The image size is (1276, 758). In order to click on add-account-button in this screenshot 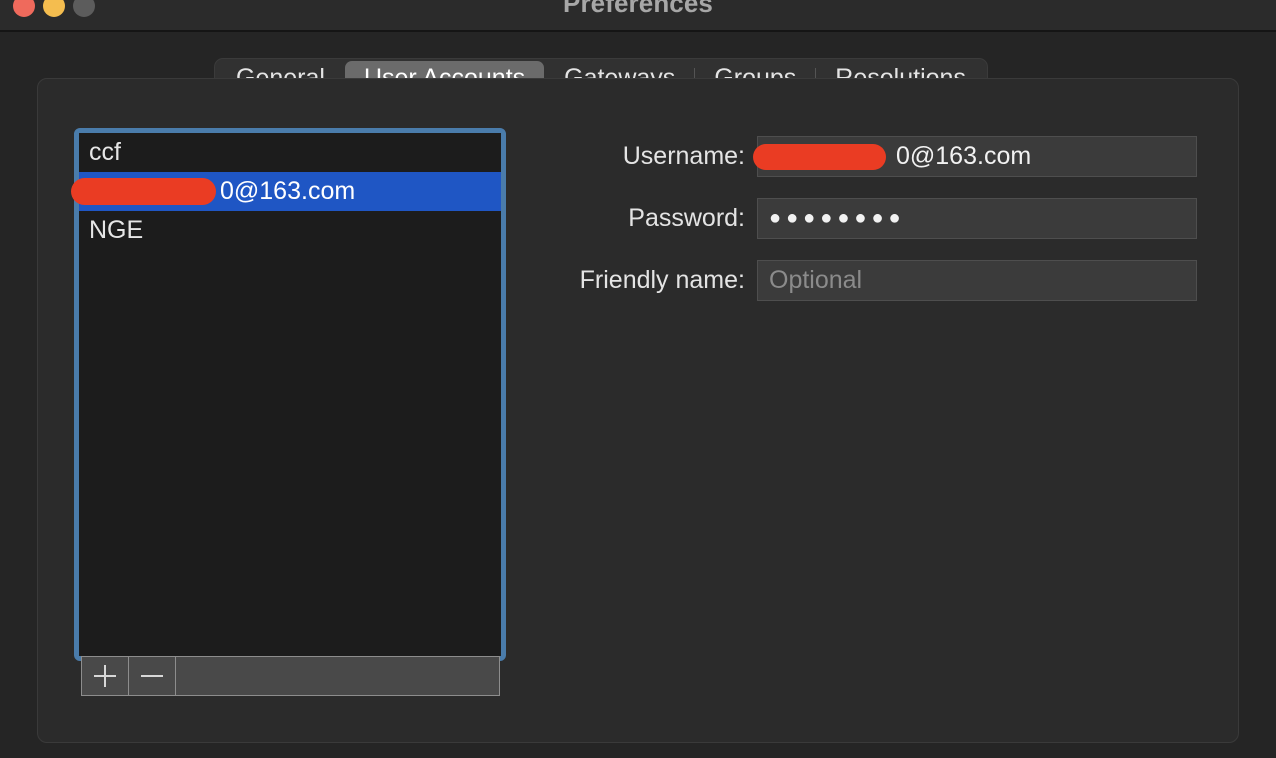, I will do `click(105, 676)`.